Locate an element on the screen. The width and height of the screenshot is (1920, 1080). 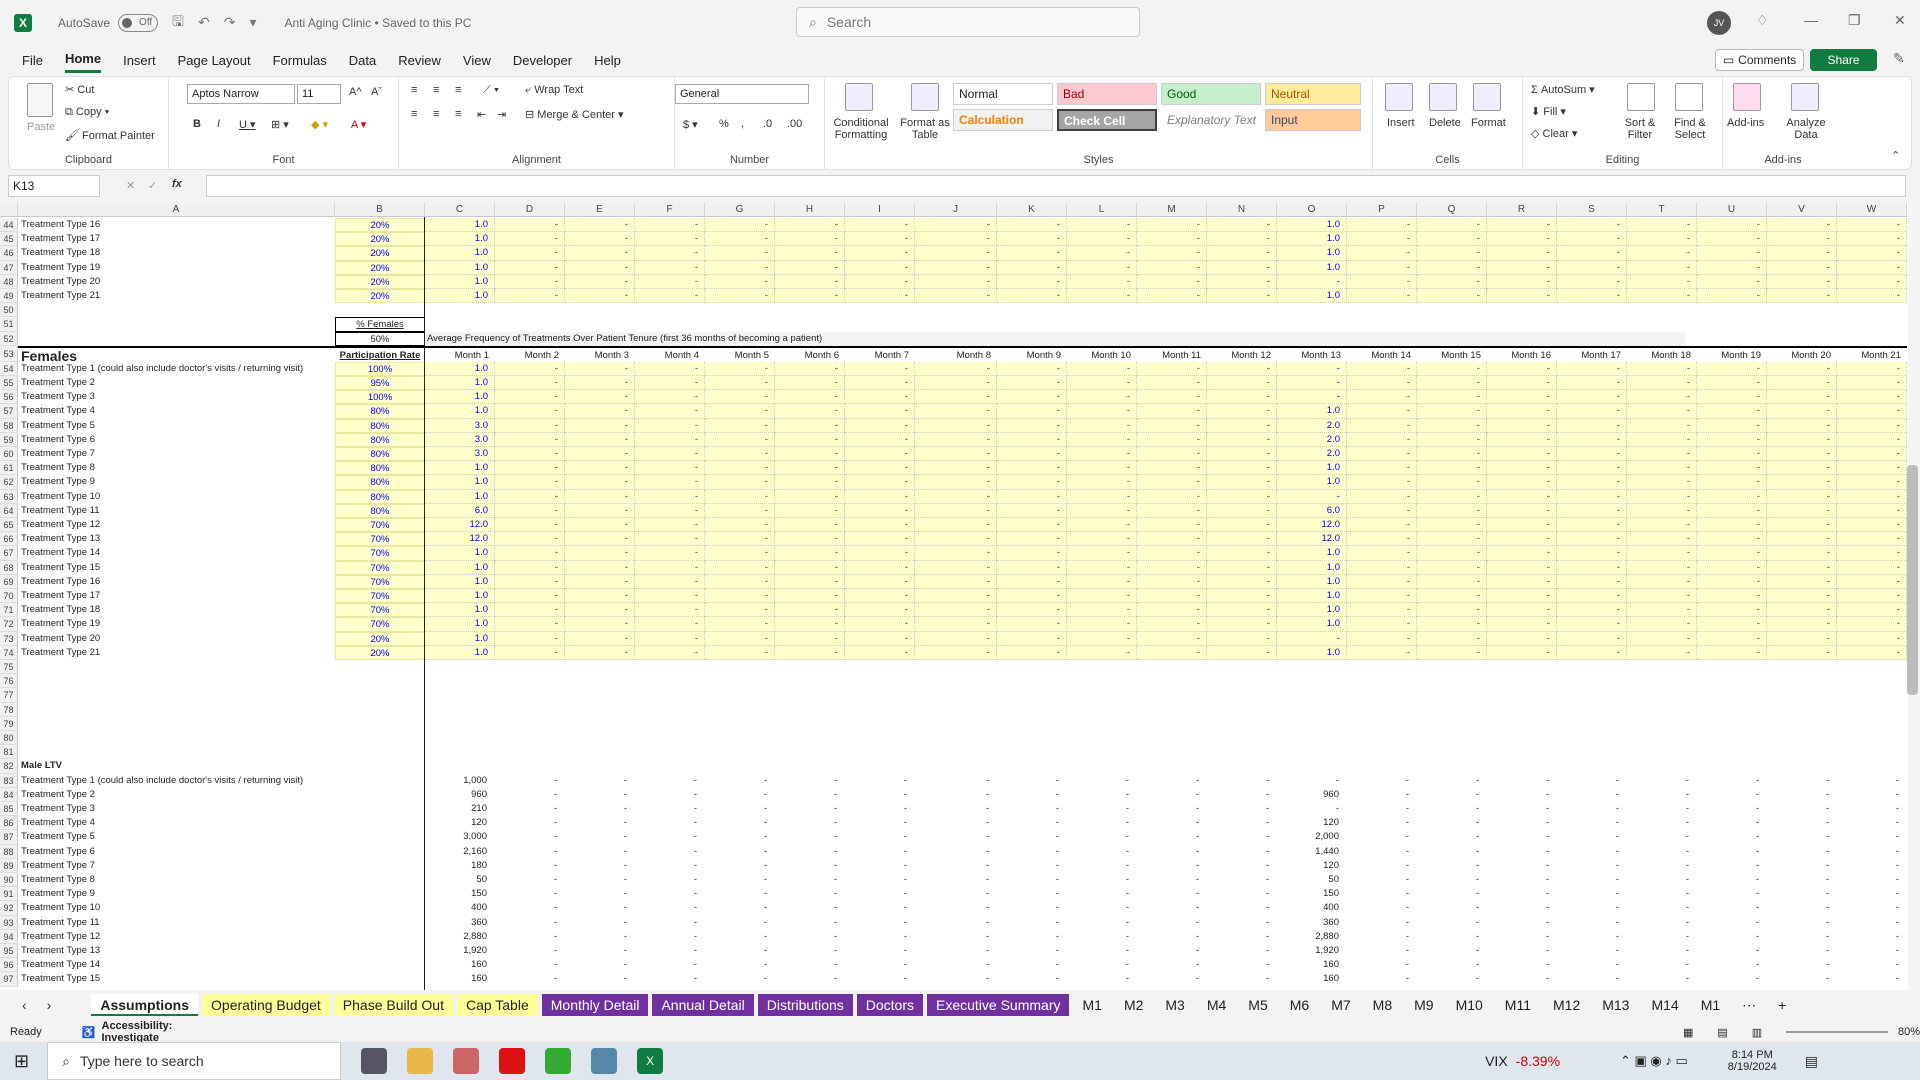
align-left-icon: ≡ is located at coordinates (414, 114).